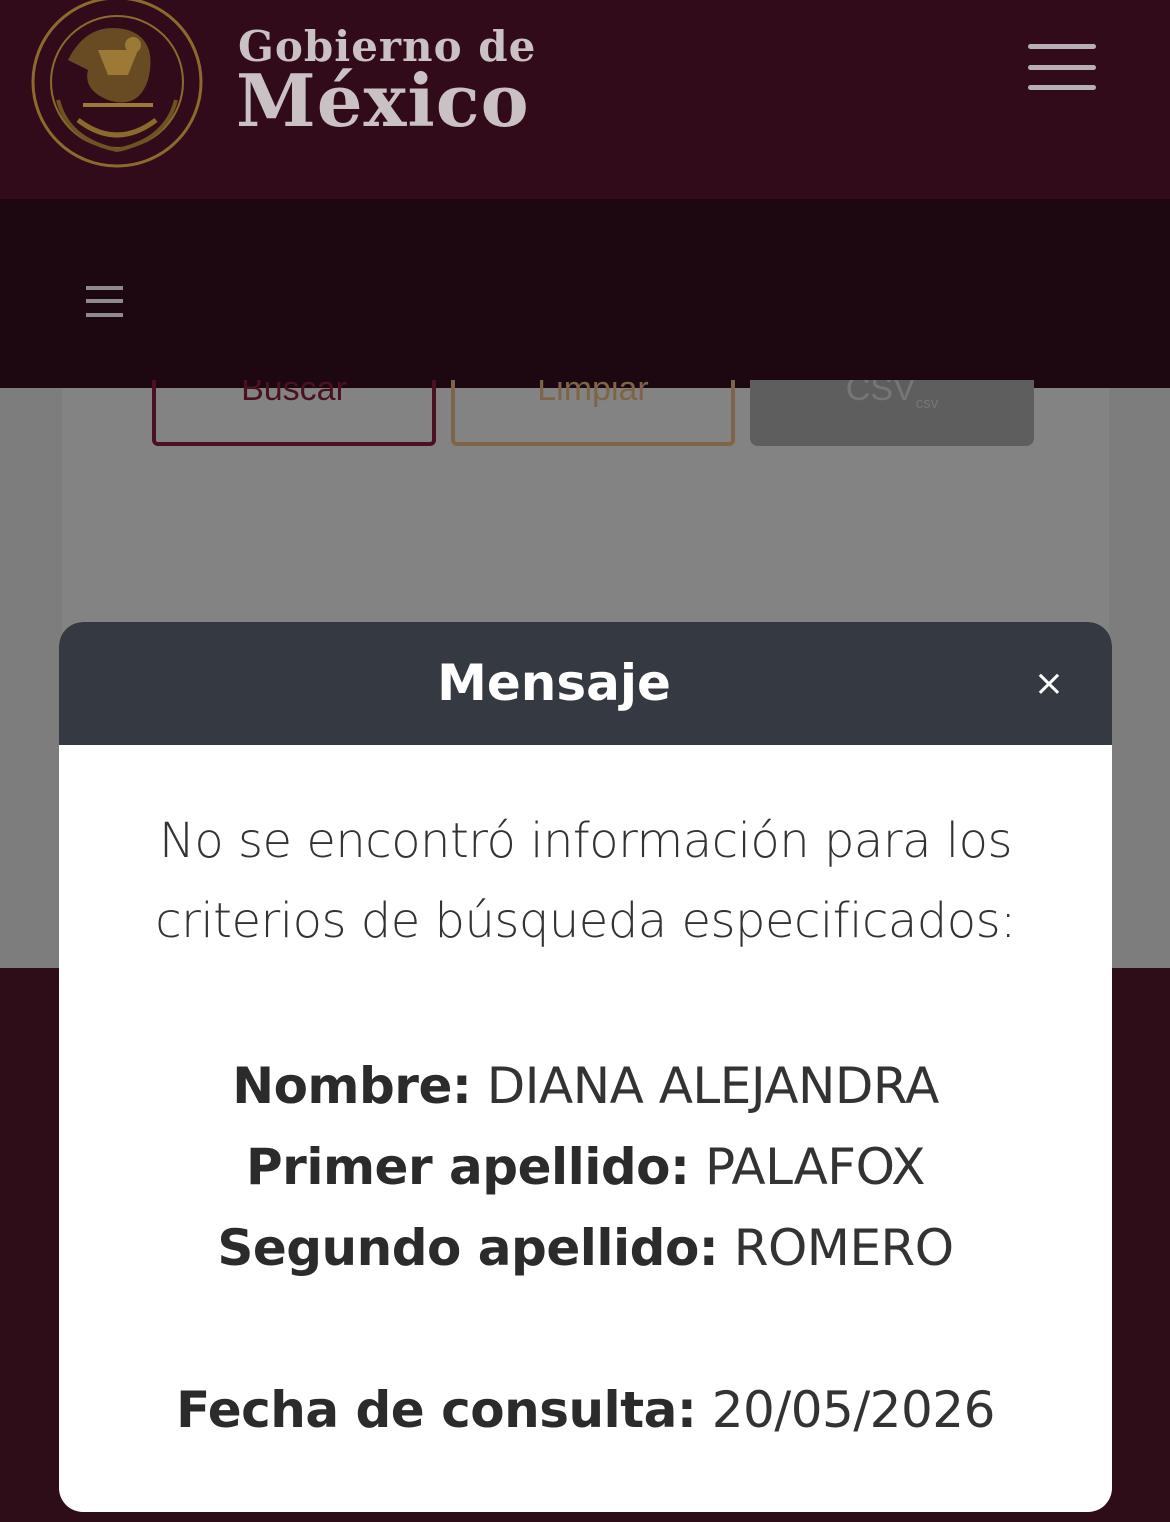 This screenshot has height=1522, width=1170. Describe the element at coordinates (927, 403) in the screenshot. I see `csv-icon: csv` at that location.